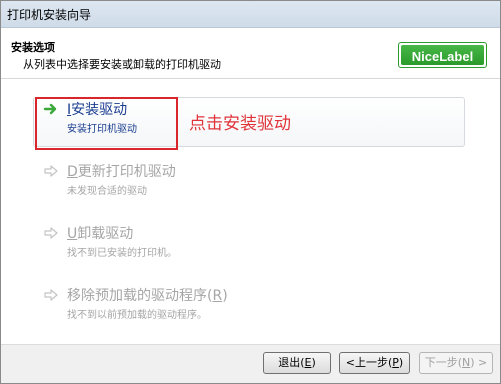 This screenshot has width=501, height=384. I want to click on back-button: <上一步(P), so click(374, 363).